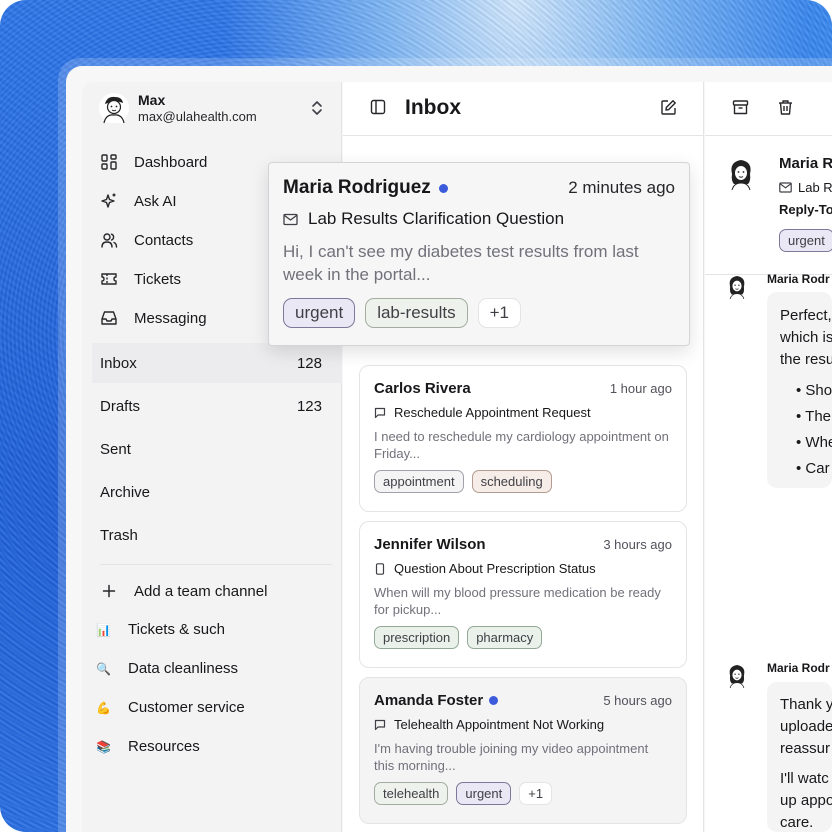 The width and height of the screenshot is (832, 832). What do you see at coordinates (114, 108) in the screenshot?
I see `avatar` at bounding box center [114, 108].